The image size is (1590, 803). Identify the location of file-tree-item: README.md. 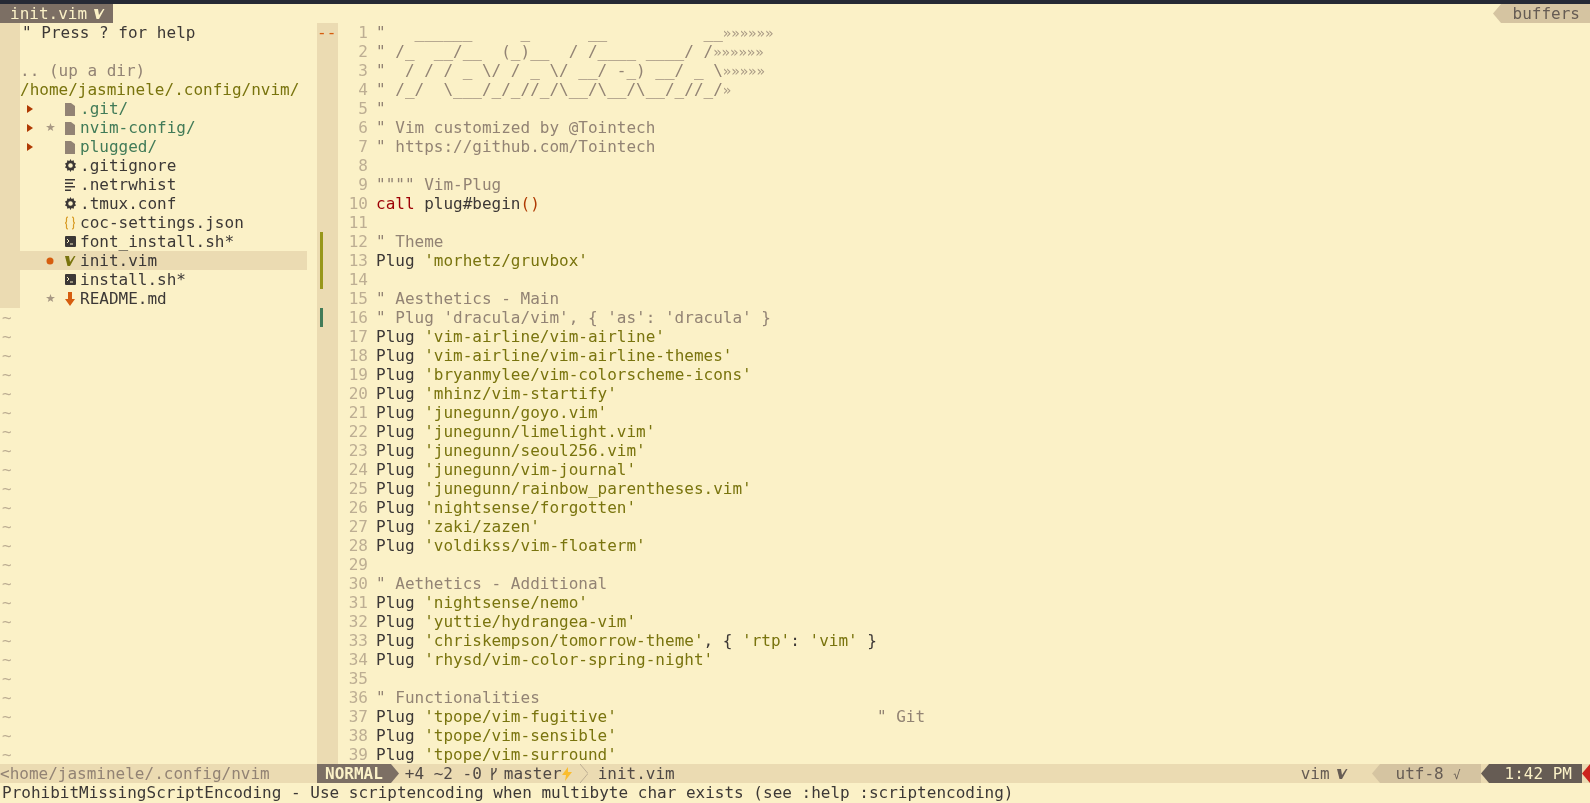
(163, 298).